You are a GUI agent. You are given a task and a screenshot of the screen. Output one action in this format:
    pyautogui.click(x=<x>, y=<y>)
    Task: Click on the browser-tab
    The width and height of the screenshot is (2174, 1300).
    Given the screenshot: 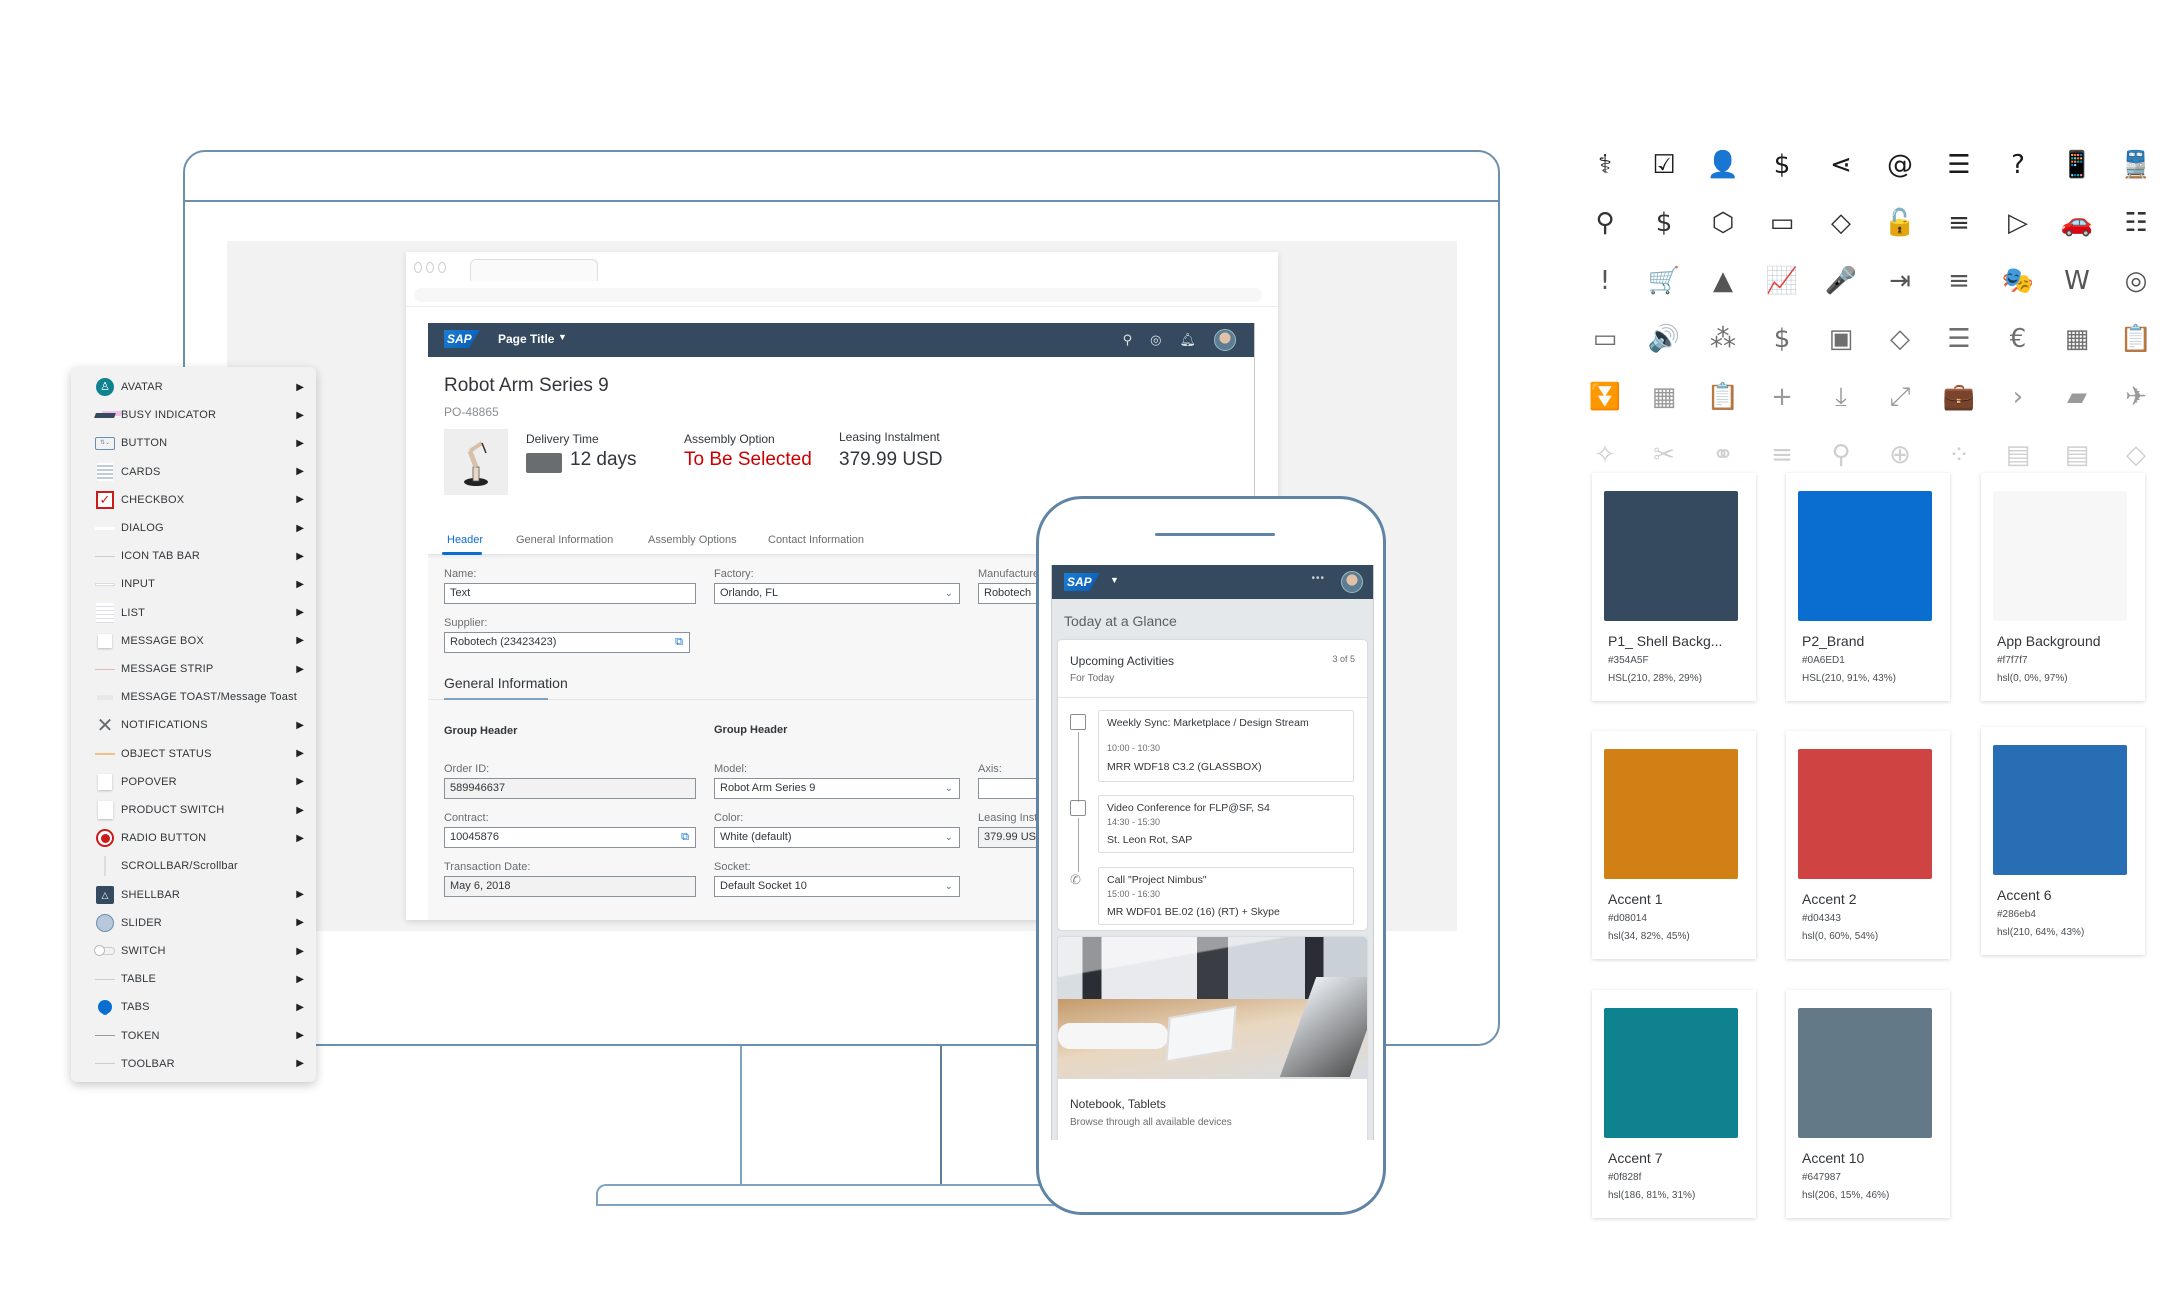 What is the action you would take?
    pyautogui.click(x=534, y=270)
    